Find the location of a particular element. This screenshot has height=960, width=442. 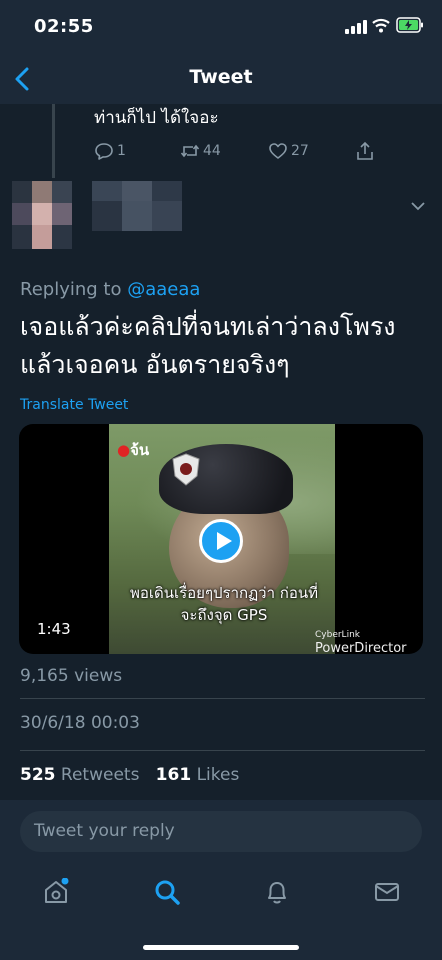

avatar is located at coordinates (42, 215).